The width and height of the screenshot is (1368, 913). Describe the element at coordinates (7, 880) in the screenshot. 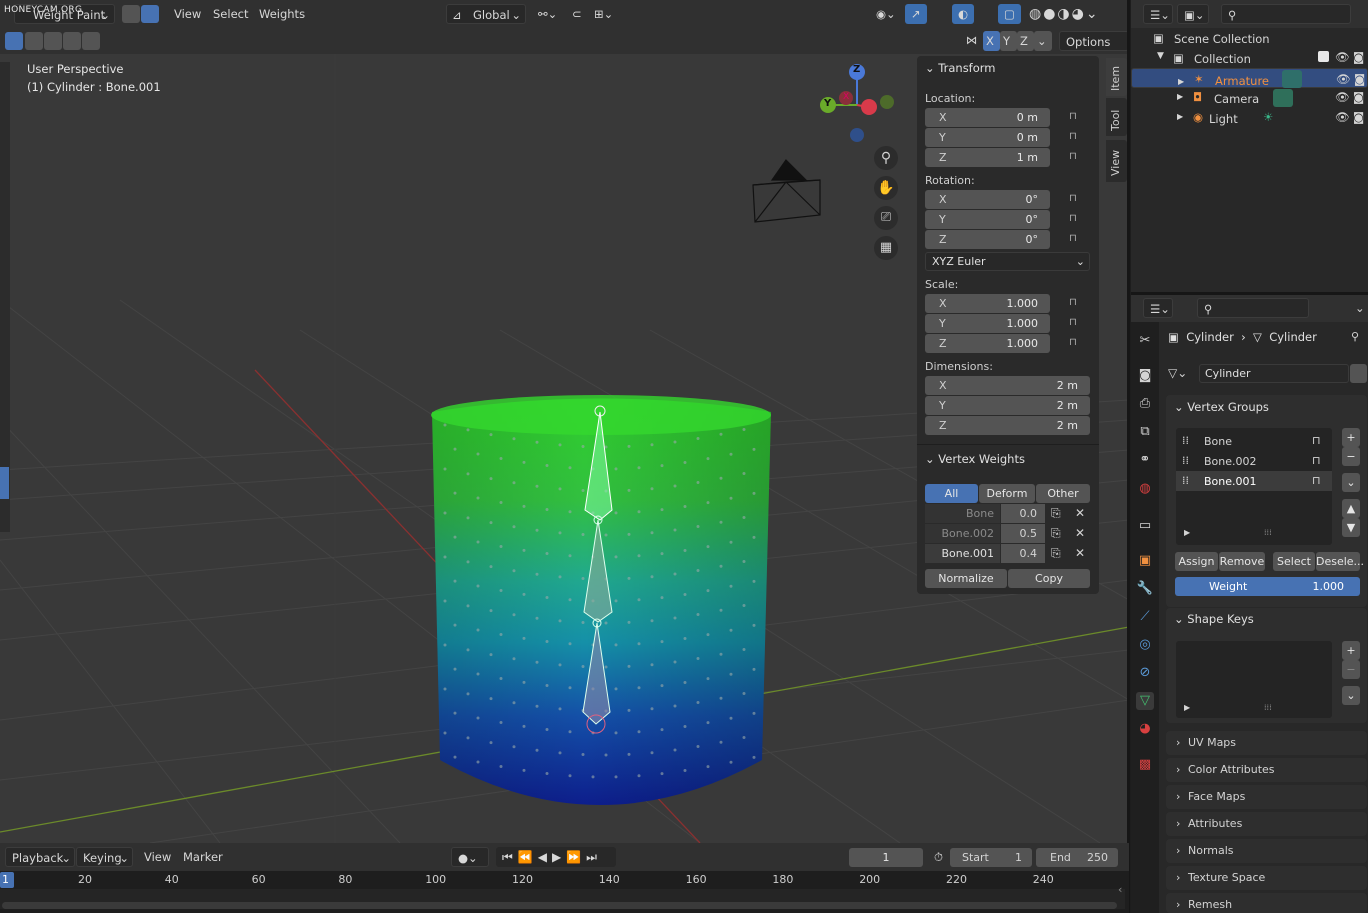

I see `playhead-frame-indicator: 1` at that location.